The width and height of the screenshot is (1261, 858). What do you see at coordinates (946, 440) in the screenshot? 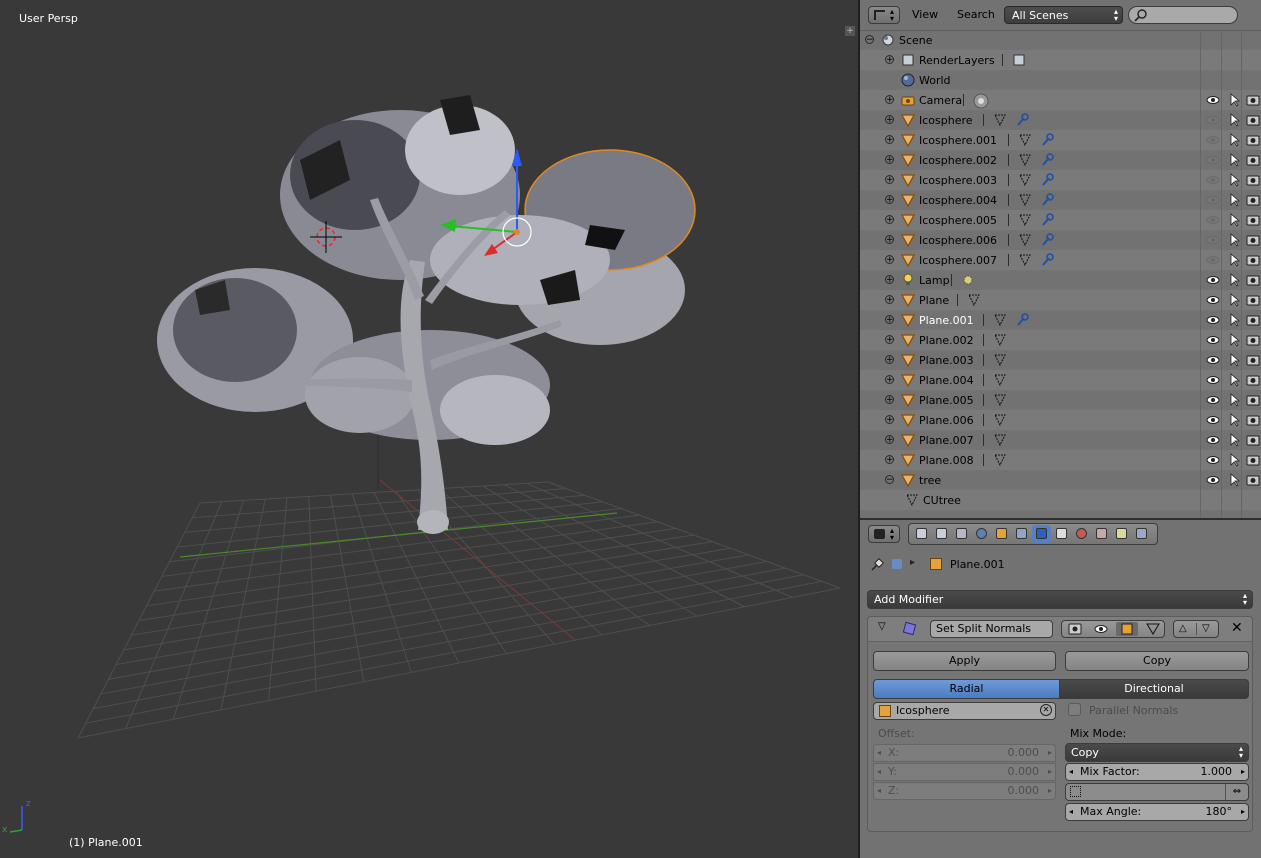
I see `outliner-item-label: Plane.007` at bounding box center [946, 440].